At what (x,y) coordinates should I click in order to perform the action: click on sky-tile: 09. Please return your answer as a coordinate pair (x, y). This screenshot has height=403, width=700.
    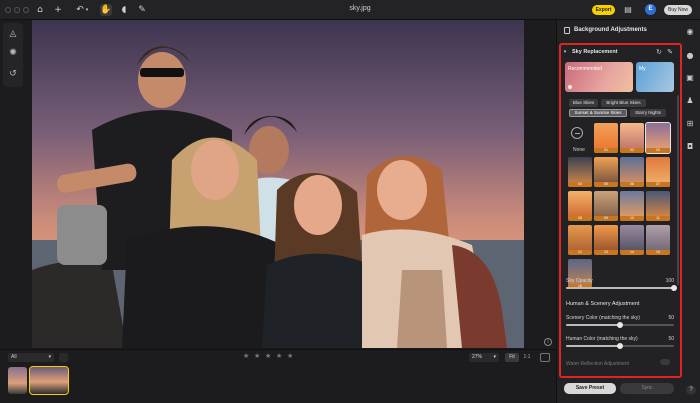
    Looking at the image, I should click on (606, 206).